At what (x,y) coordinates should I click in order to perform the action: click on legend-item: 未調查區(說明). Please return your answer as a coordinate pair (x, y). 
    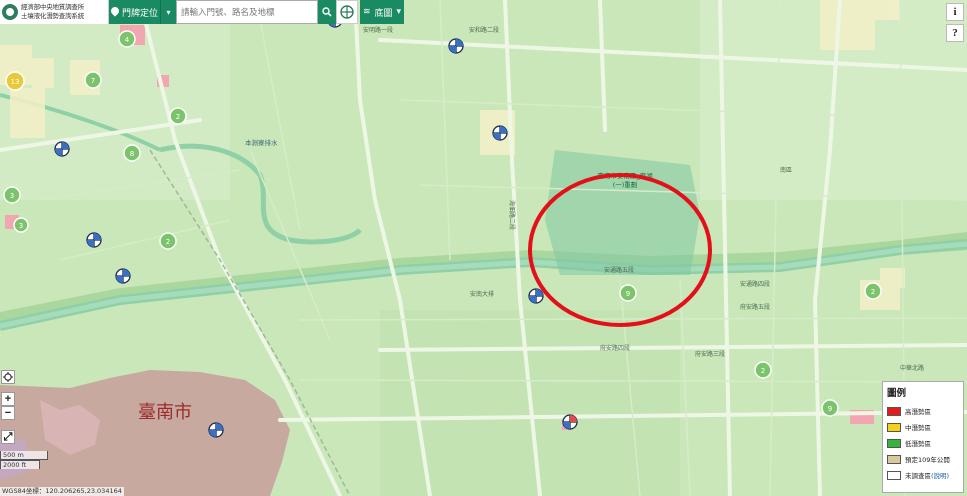
    Looking at the image, I should click on (923, 475).